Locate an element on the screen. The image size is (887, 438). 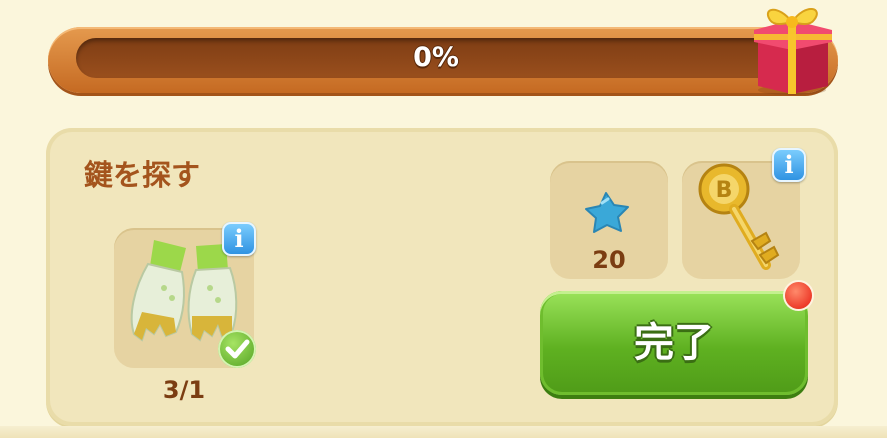
notification-dot is located at coordinates (798, 295).